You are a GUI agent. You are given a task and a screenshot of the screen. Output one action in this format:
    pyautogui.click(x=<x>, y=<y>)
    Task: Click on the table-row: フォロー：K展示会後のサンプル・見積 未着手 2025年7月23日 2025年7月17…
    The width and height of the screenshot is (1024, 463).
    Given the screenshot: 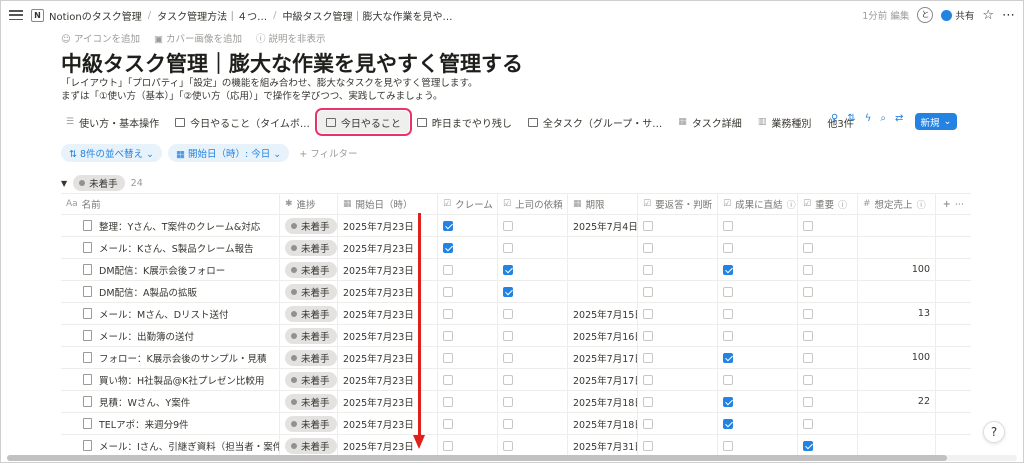 What is the action you would take?
    pyautogui.click(x=516, y=358)
    